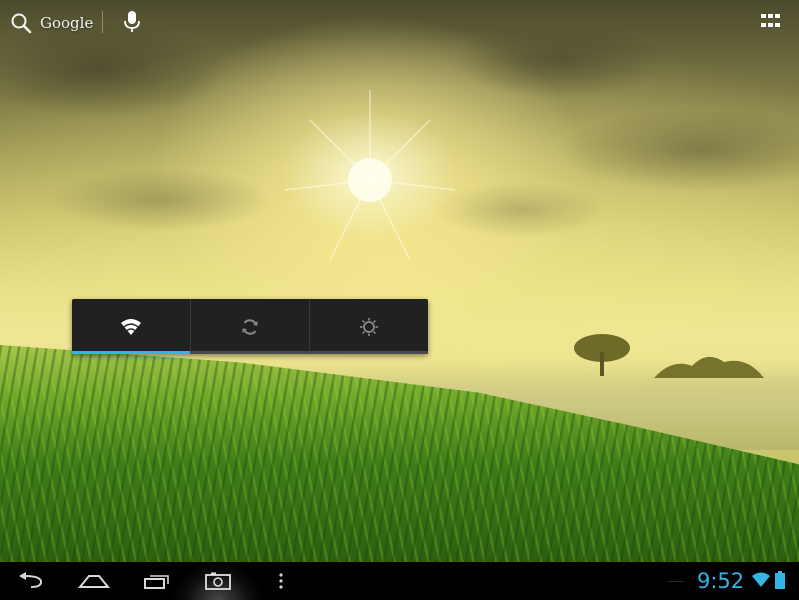 Image resolution: width=799 pixels, height=600 pixels. Describe the element at coordinates (676, 581) in the screenshot. I see `status-divider` at that location.